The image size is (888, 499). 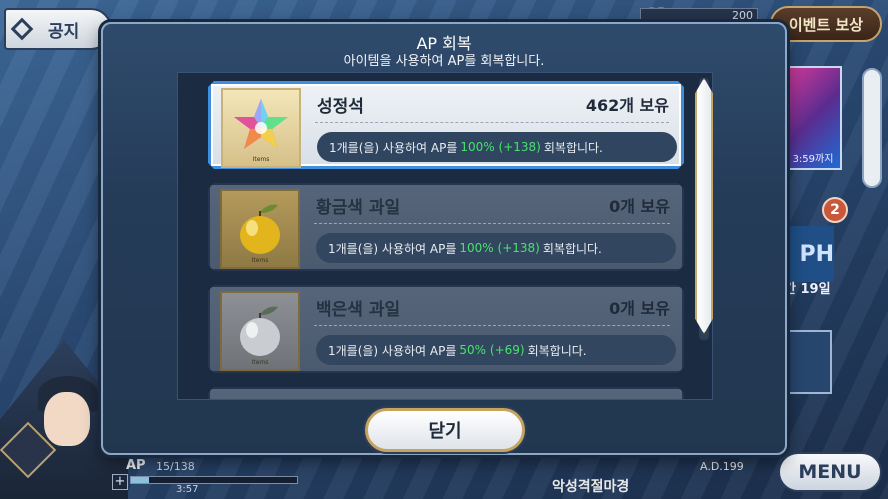 What do you see at coordinates (260, 229) in the screenshot?
I see `golden-apple-icon: Items` at bounding box center [260, 229].